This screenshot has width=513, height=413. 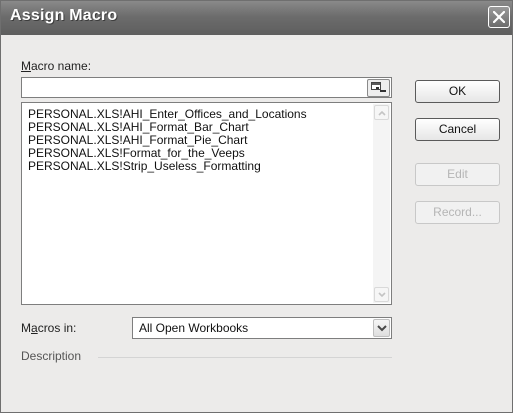 I want to click on collapse-dialog-button, so click(x=378, y=88).